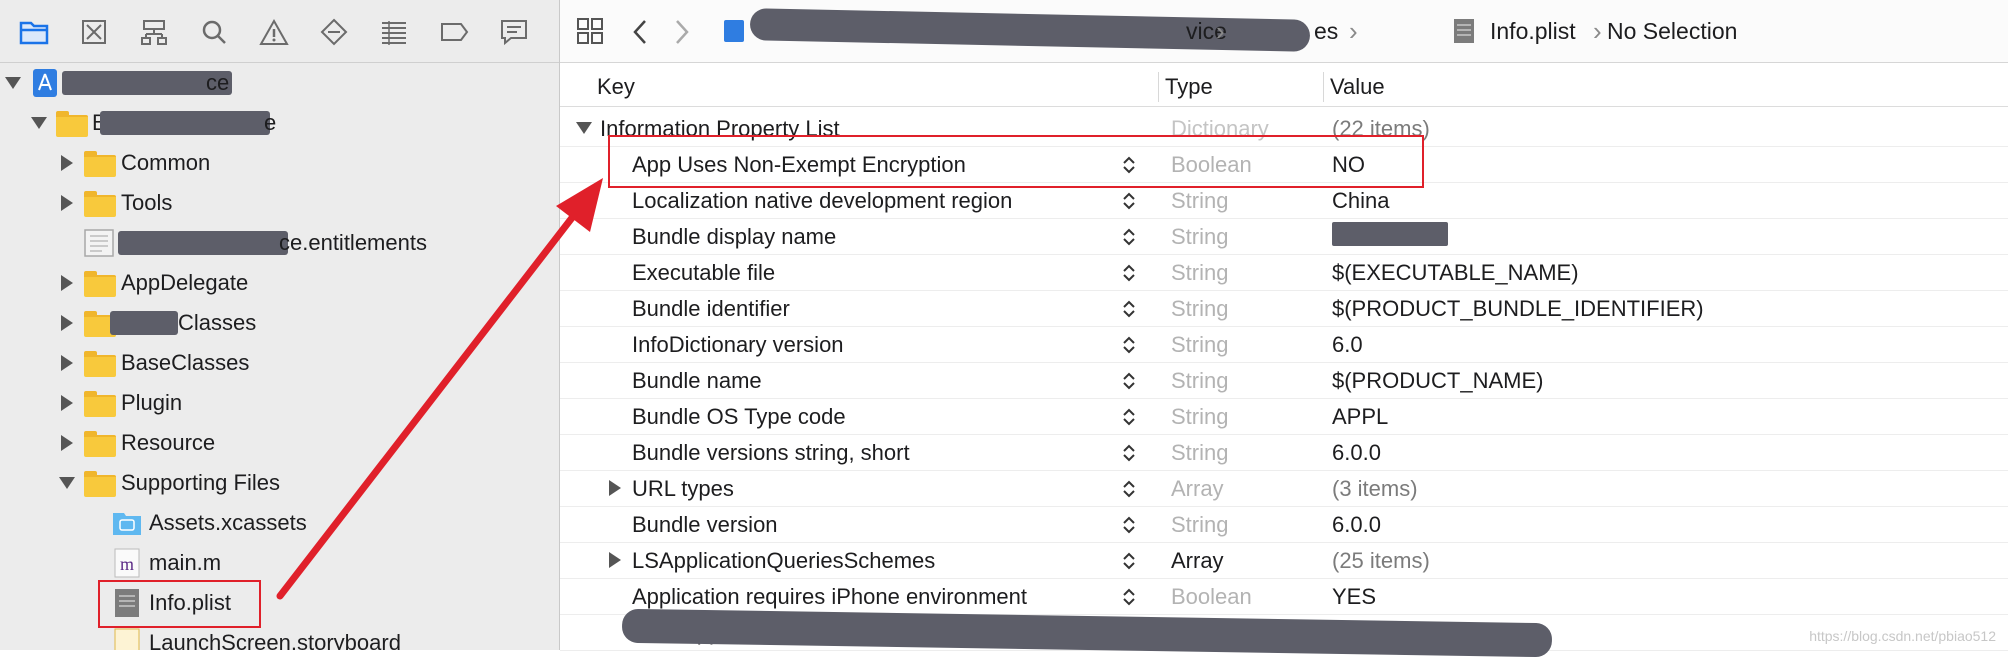  I want to click on plist-row: Bundle version String 6.0.0, so click(1284, 524).